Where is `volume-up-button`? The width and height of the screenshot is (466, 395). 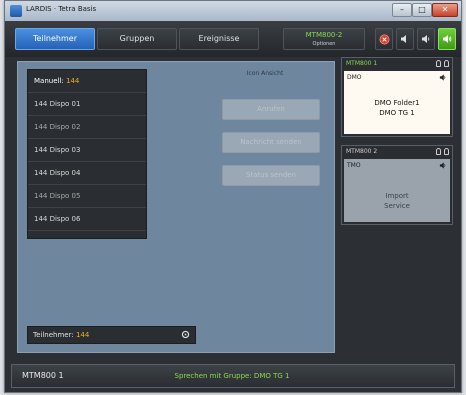 volume-up-button is located at coordinates (447, 39).